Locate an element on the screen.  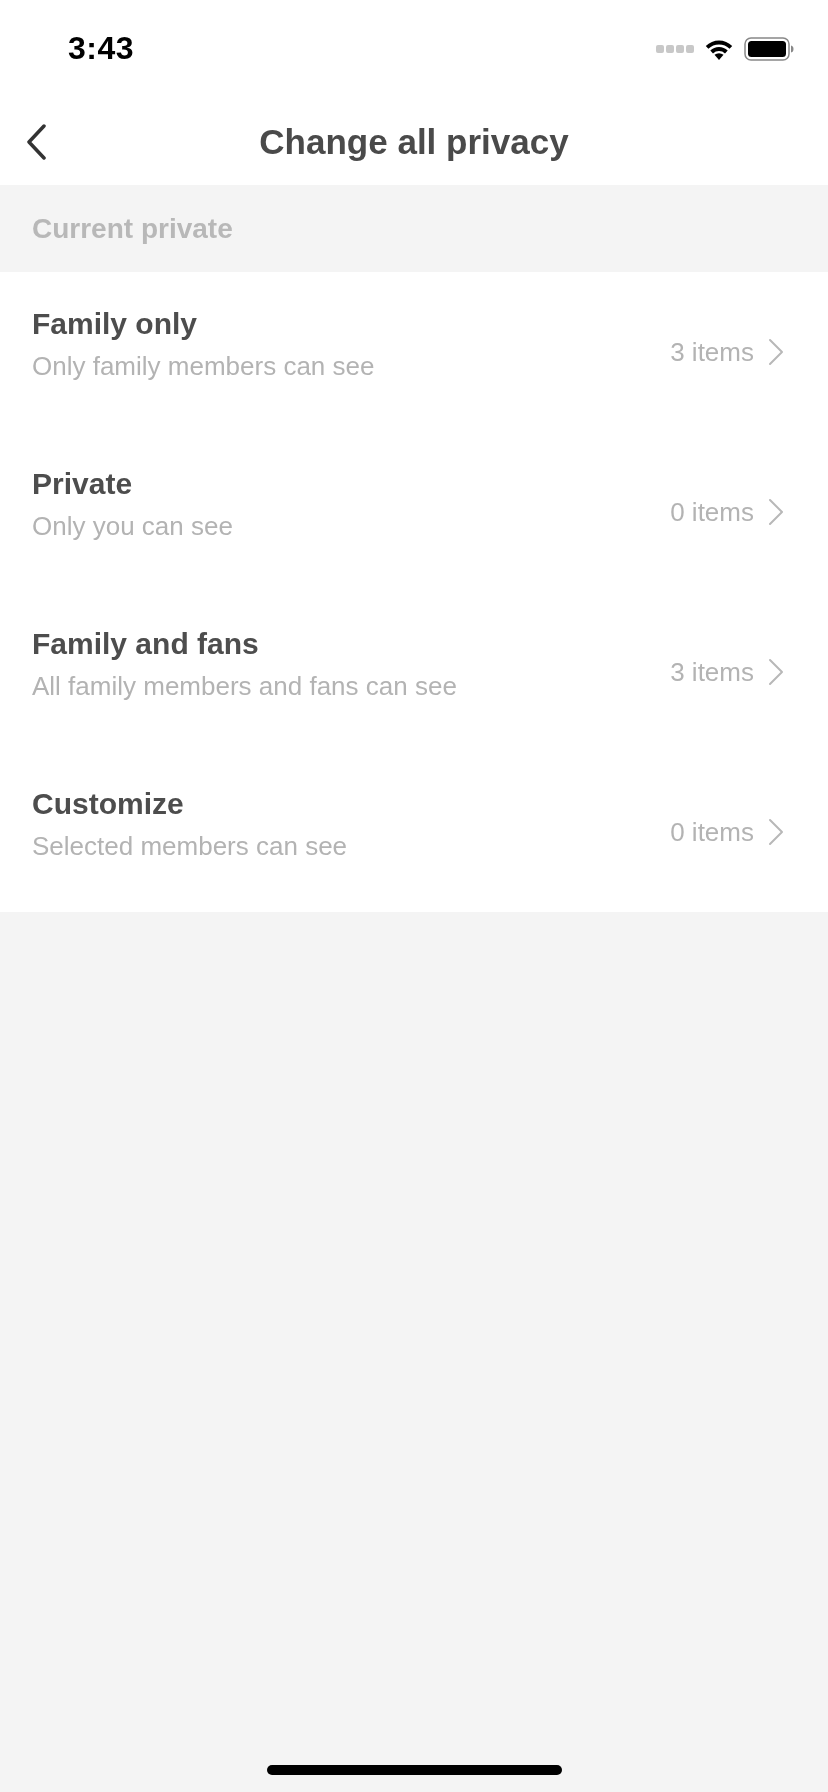
section-title: Current private is located at coordinates (132, 228).